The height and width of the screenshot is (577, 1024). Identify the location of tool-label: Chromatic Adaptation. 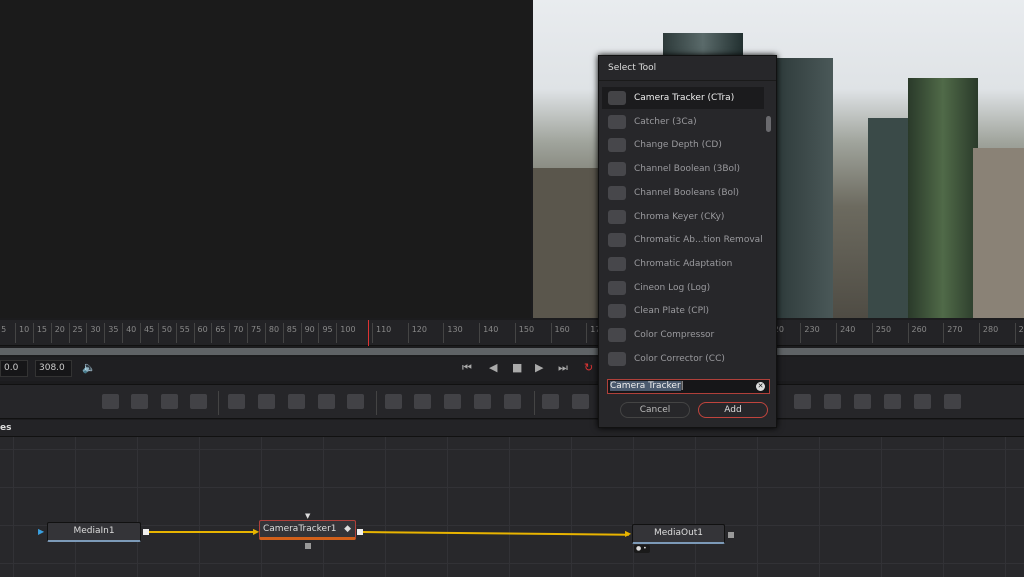
(683, 263).